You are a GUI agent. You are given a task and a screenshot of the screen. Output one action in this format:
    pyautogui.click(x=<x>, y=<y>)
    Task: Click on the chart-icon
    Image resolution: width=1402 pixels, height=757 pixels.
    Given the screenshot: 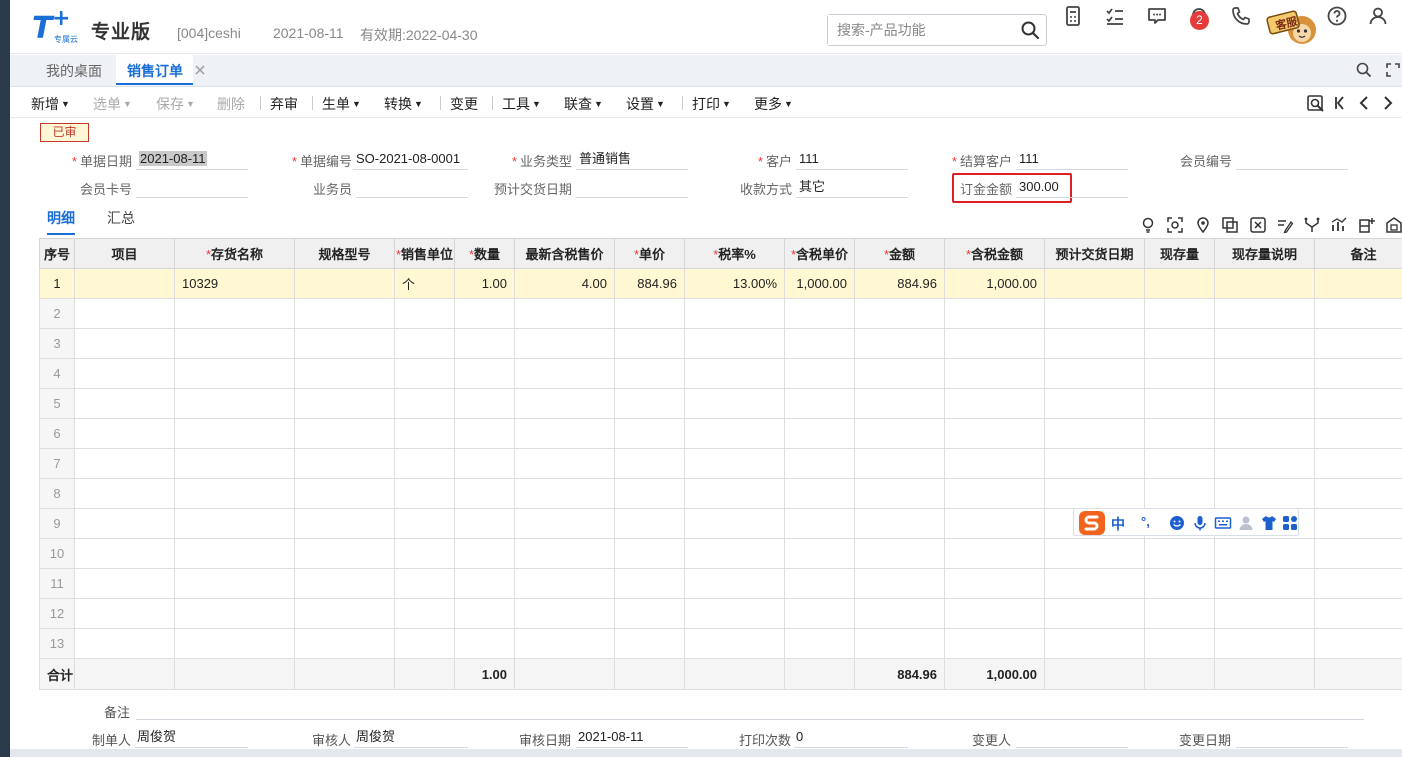 What is the action you would take?
    pyautogui.click(x=1339, y=225)
    